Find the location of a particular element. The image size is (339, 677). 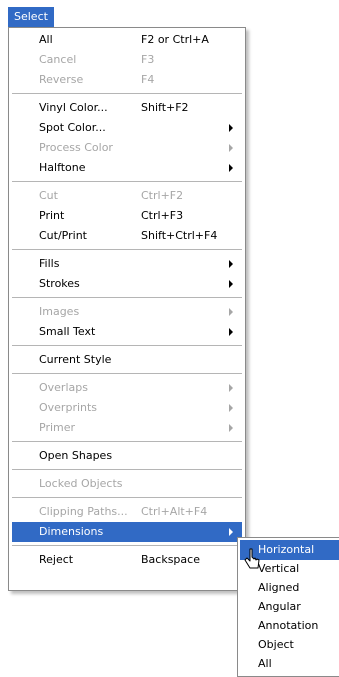

menu-item-label: Print is located at coordinates (52, 215).